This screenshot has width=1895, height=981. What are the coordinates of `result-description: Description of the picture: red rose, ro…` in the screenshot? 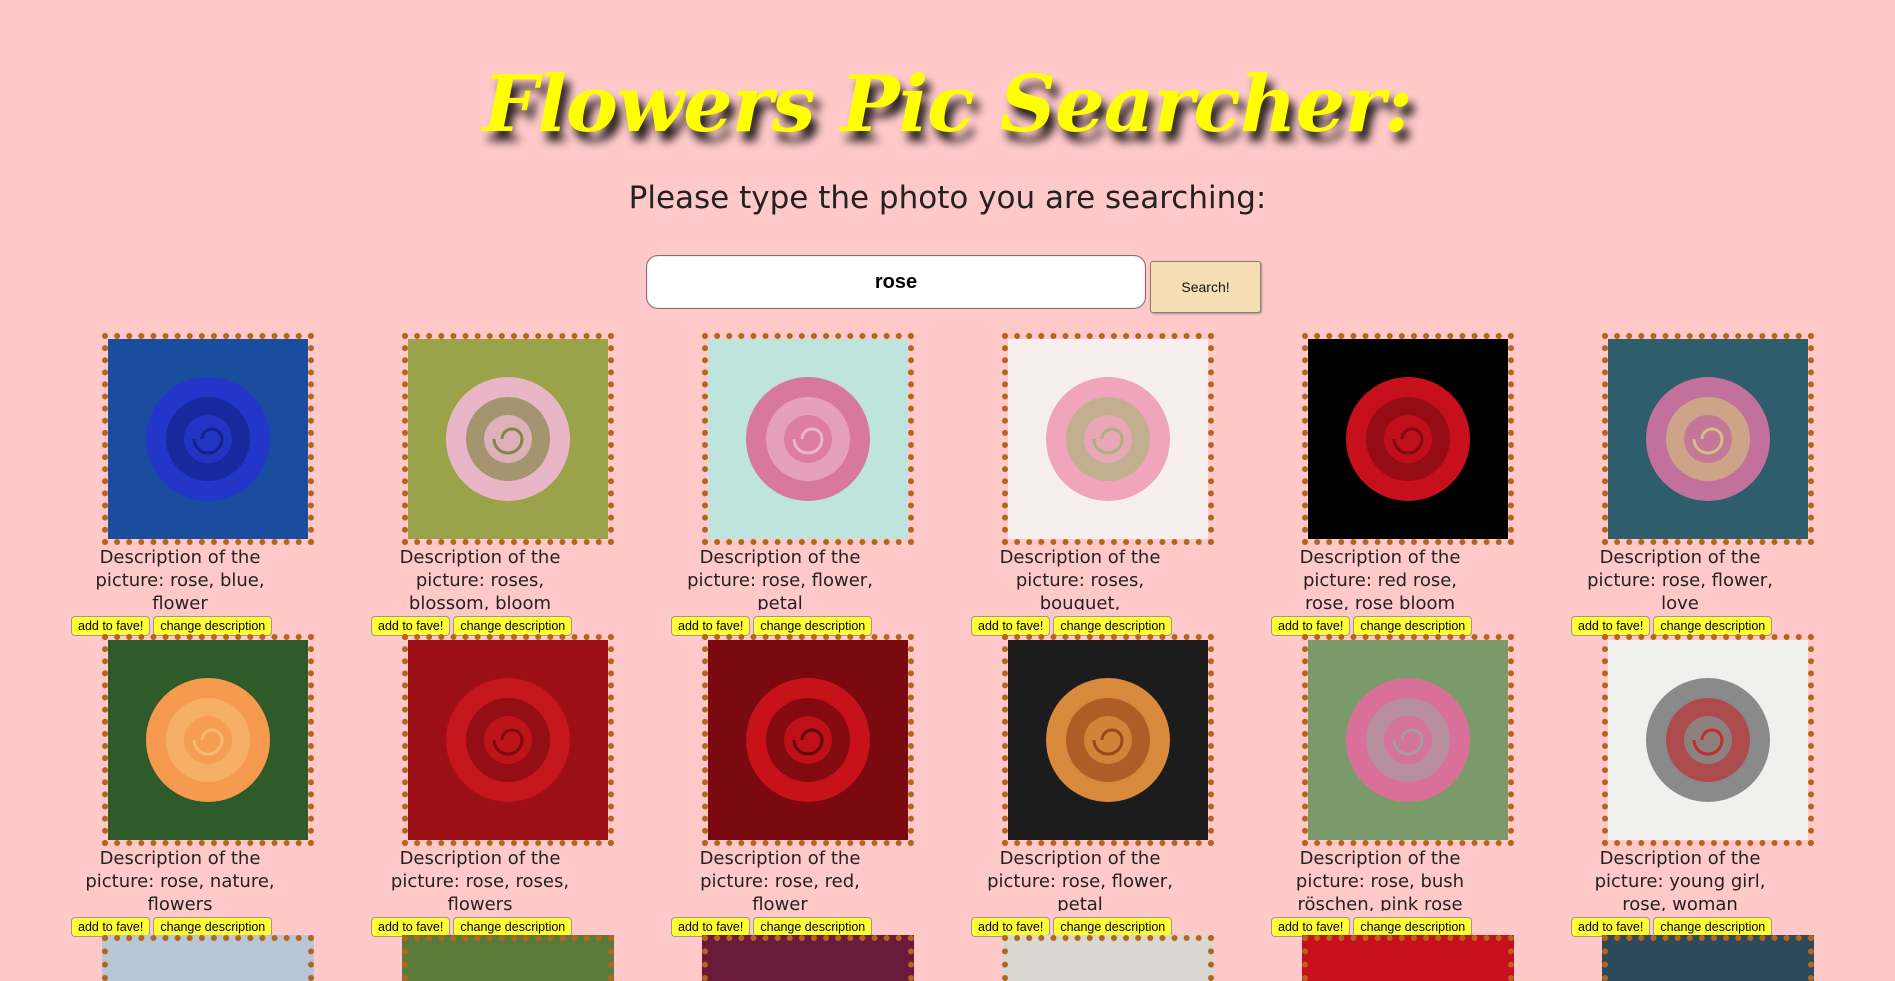 It's located at (1380, 578).